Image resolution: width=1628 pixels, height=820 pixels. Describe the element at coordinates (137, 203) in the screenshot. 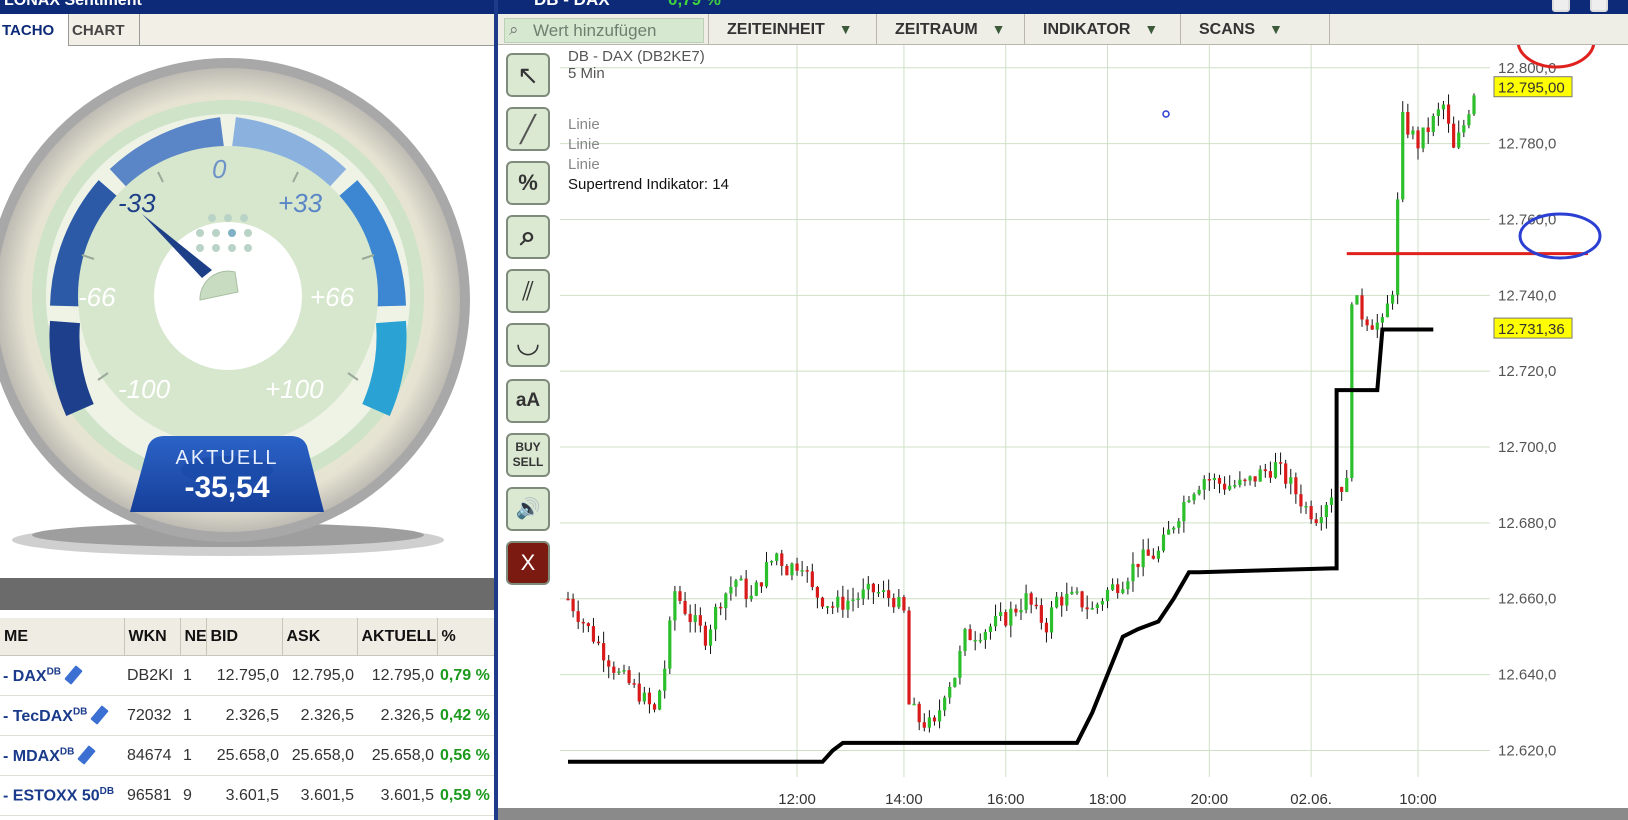

I see `gauge-label-minus33: -33` at that location.